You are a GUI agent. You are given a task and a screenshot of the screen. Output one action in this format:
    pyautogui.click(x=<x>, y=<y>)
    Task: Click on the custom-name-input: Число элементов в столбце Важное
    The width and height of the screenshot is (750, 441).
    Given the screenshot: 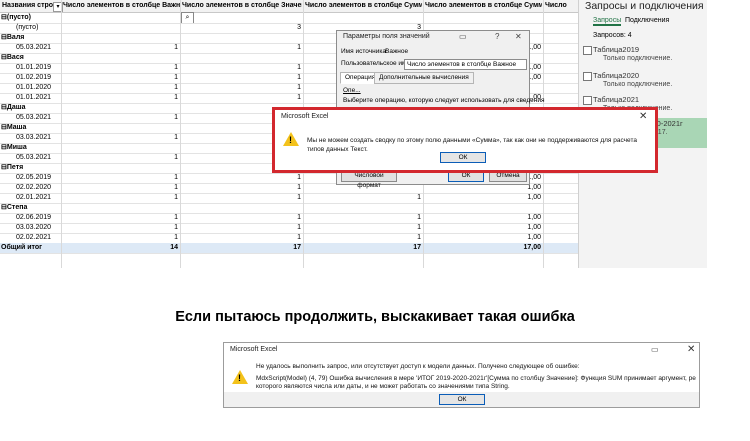 What is the action you would take?
    pyautogui.click(x=465, y=64)
    